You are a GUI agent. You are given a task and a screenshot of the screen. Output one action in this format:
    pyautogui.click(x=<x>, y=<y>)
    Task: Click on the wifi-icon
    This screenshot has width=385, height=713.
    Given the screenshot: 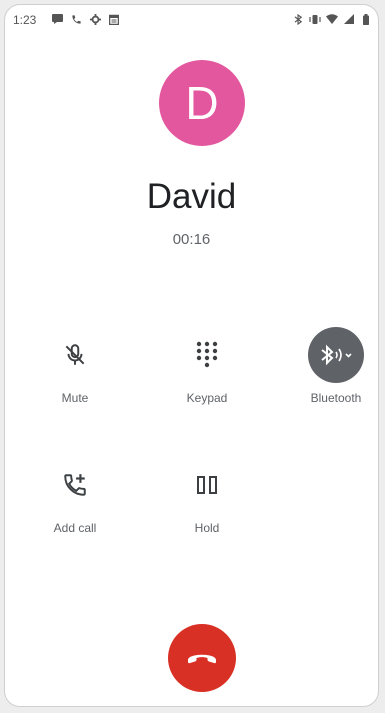 What is the action you would take?
    pyautogui.click(x=332, y=19)
    